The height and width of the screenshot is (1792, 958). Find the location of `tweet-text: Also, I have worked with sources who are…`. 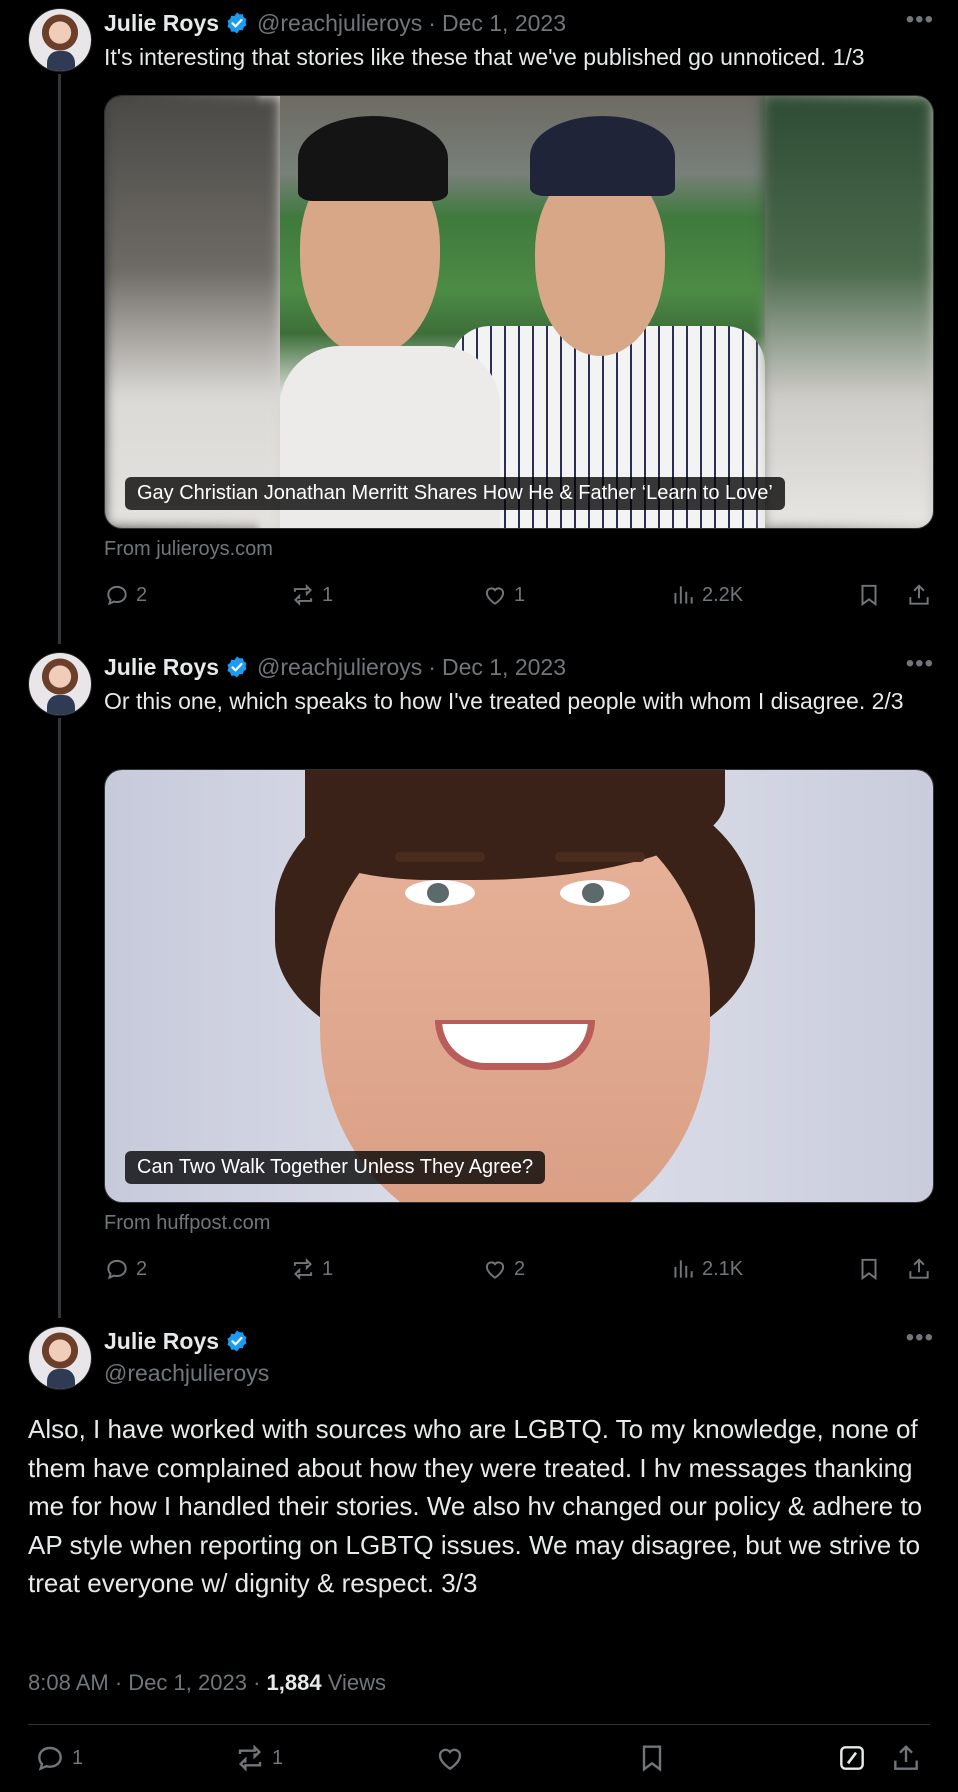

tweet-text: Also, I have worked with sources who are… is located at coordinates (475, 1506).